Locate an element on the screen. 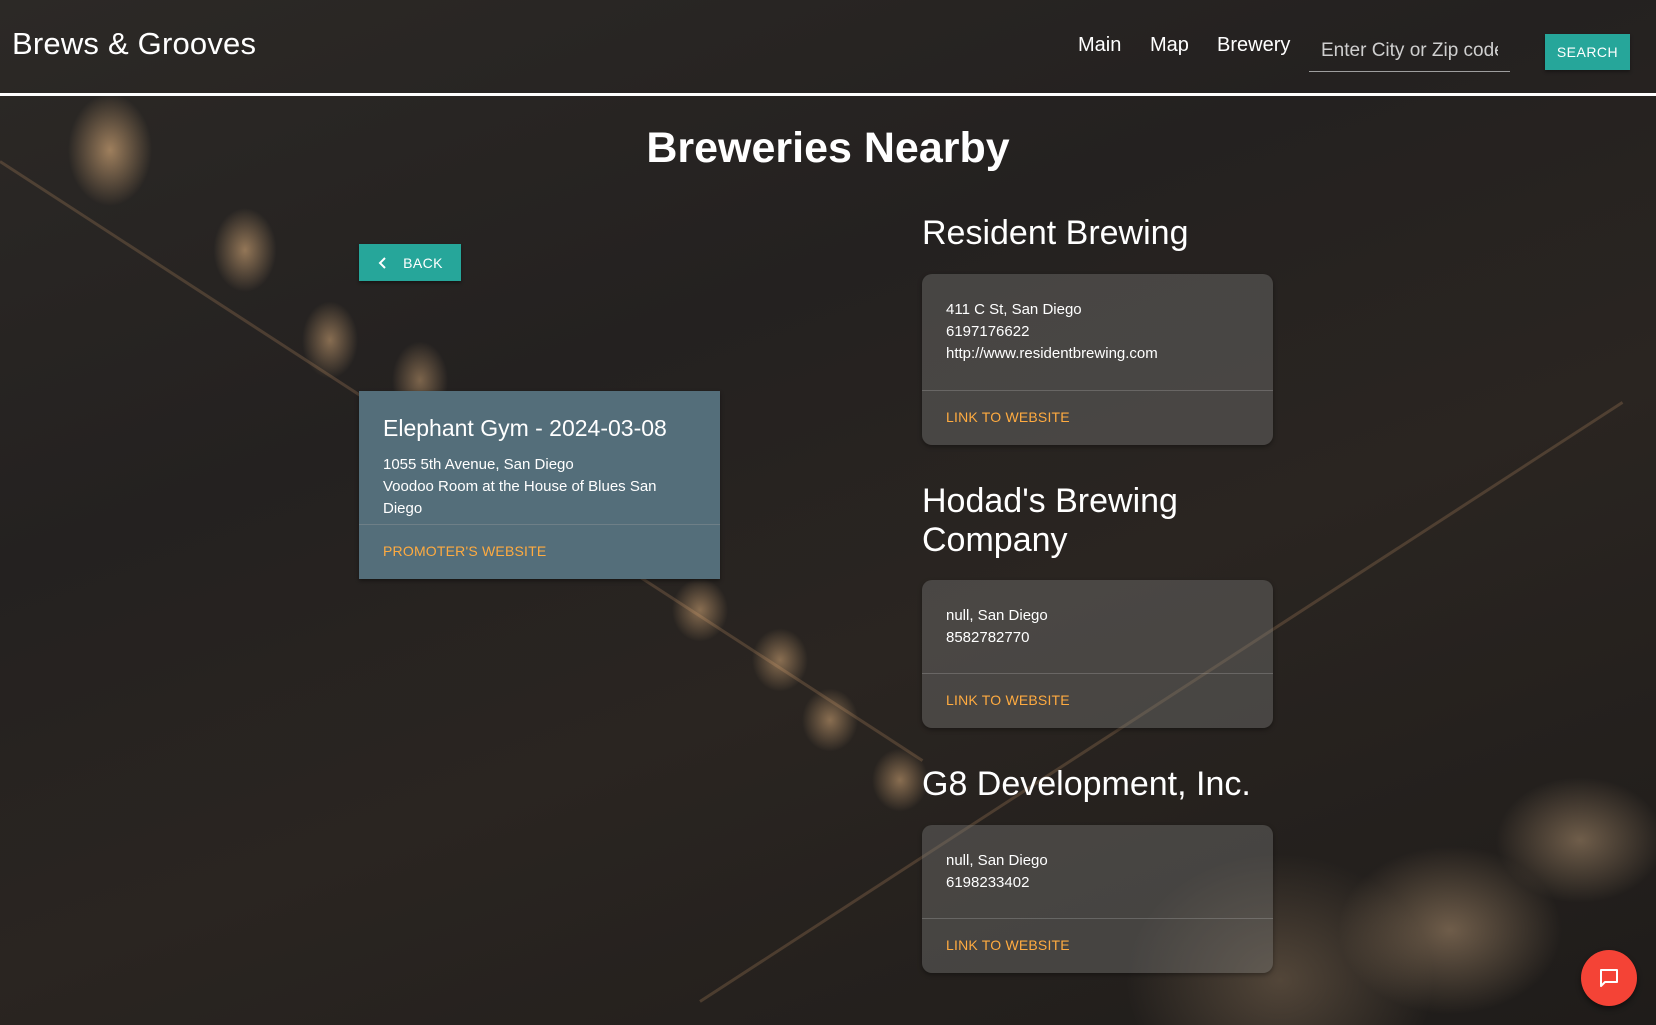  brewery-url: http://www.residentbrewing.com is located at coordinates (1052, 353).